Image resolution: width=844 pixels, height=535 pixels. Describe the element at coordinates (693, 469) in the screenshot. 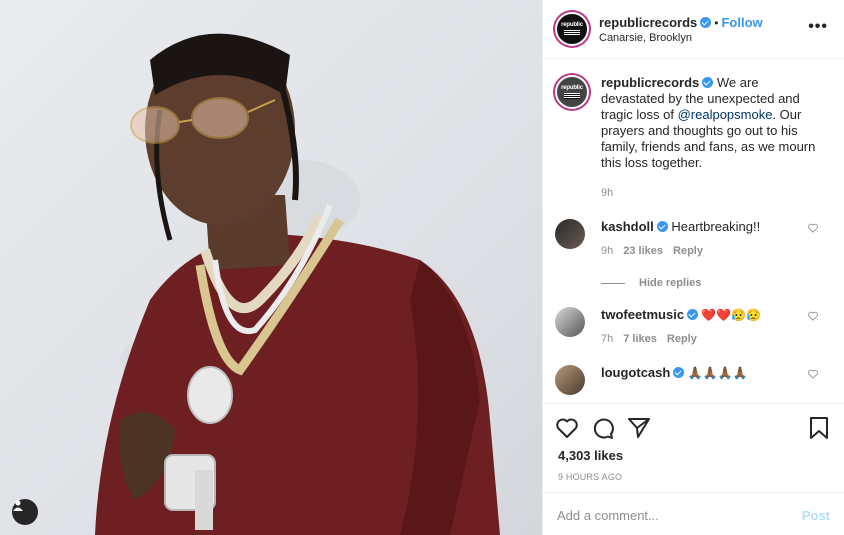

I see `post-actions: 4,303 likes 9 HOURS AGO Post` at that location.